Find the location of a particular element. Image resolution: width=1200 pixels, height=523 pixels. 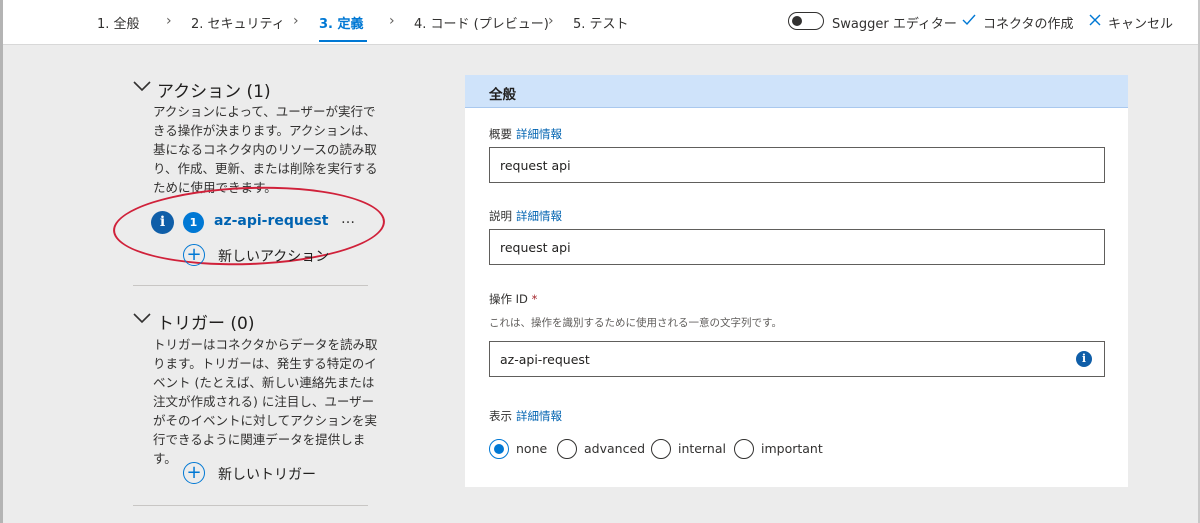

summary-learn-more-link: 詳細情報 is located at coordinates (539, 134).